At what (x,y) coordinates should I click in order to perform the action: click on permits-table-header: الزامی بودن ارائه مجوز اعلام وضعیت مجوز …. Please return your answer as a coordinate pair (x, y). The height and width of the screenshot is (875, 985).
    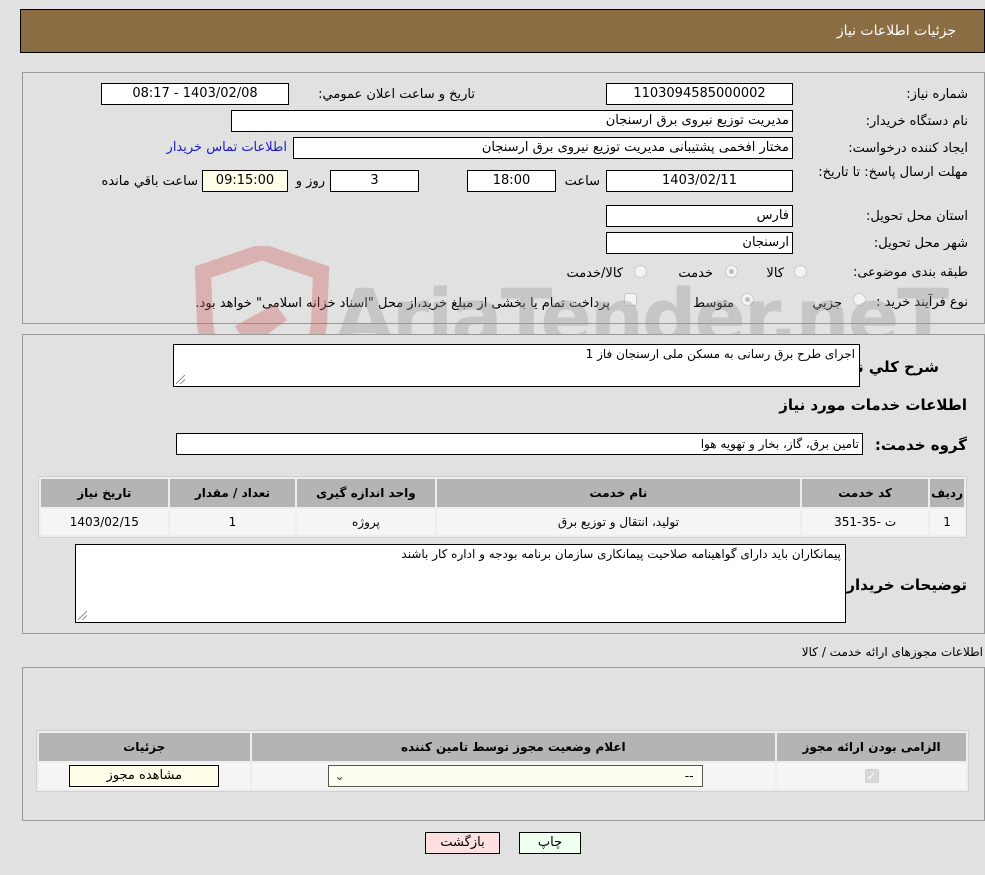
    Looking at the image, I should click on (502, 747).